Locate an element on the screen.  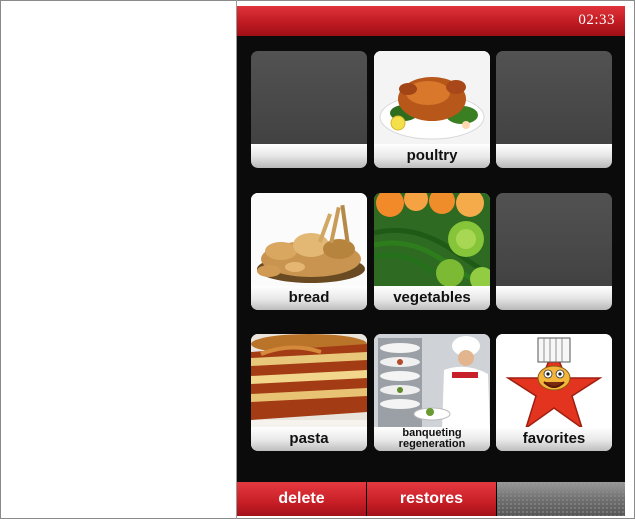
tile-pasta: pasta is located at coordinates (309, 392).